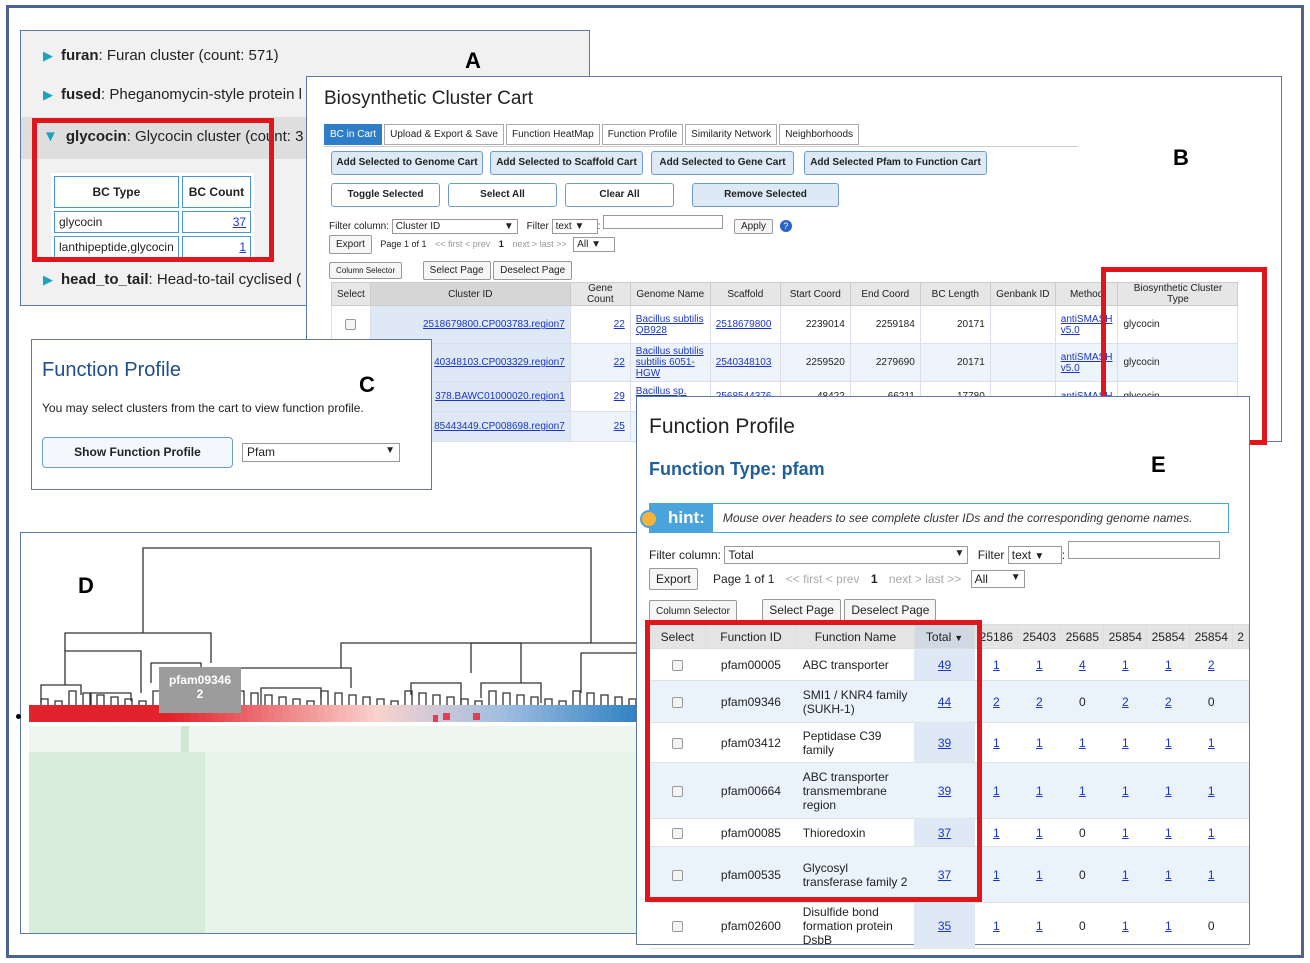  What do you see at coordinates (670, 362) in the screenshot?
I see `genome-name-link: Bacillus subtilis subtilis 6051-HGW` at bounding box center [670, 362].